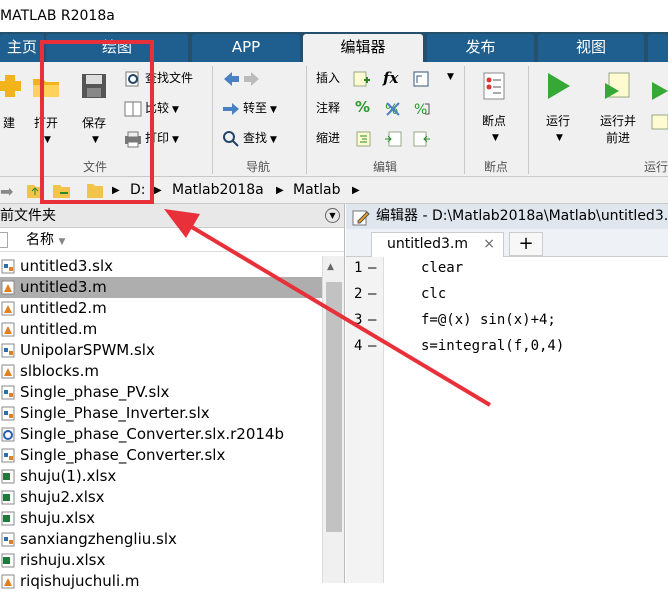 The height and width of the screenshot is (595, 668). Describe the element at coordinates (182, 223) in the screenshot. I see `annotation-arrowhead` at that location.